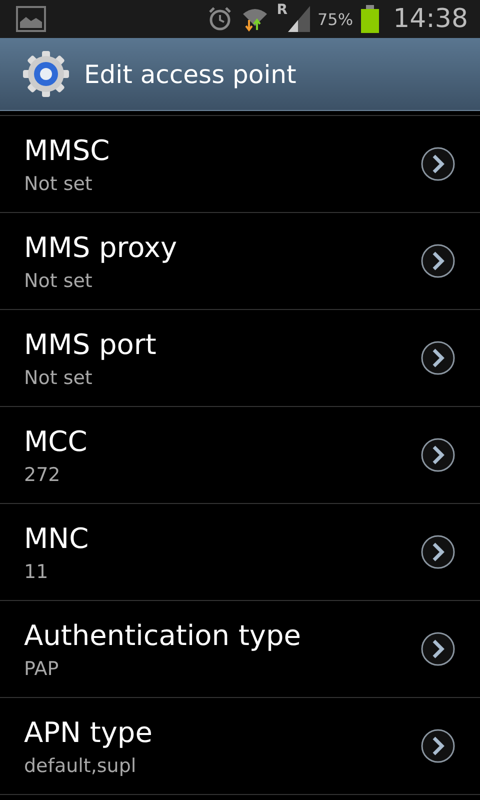 The image size is (480, 800). Describe the element at coordinates (240, 746) in the screenshot. I see `settings-row: APN type default,supl` at that location.